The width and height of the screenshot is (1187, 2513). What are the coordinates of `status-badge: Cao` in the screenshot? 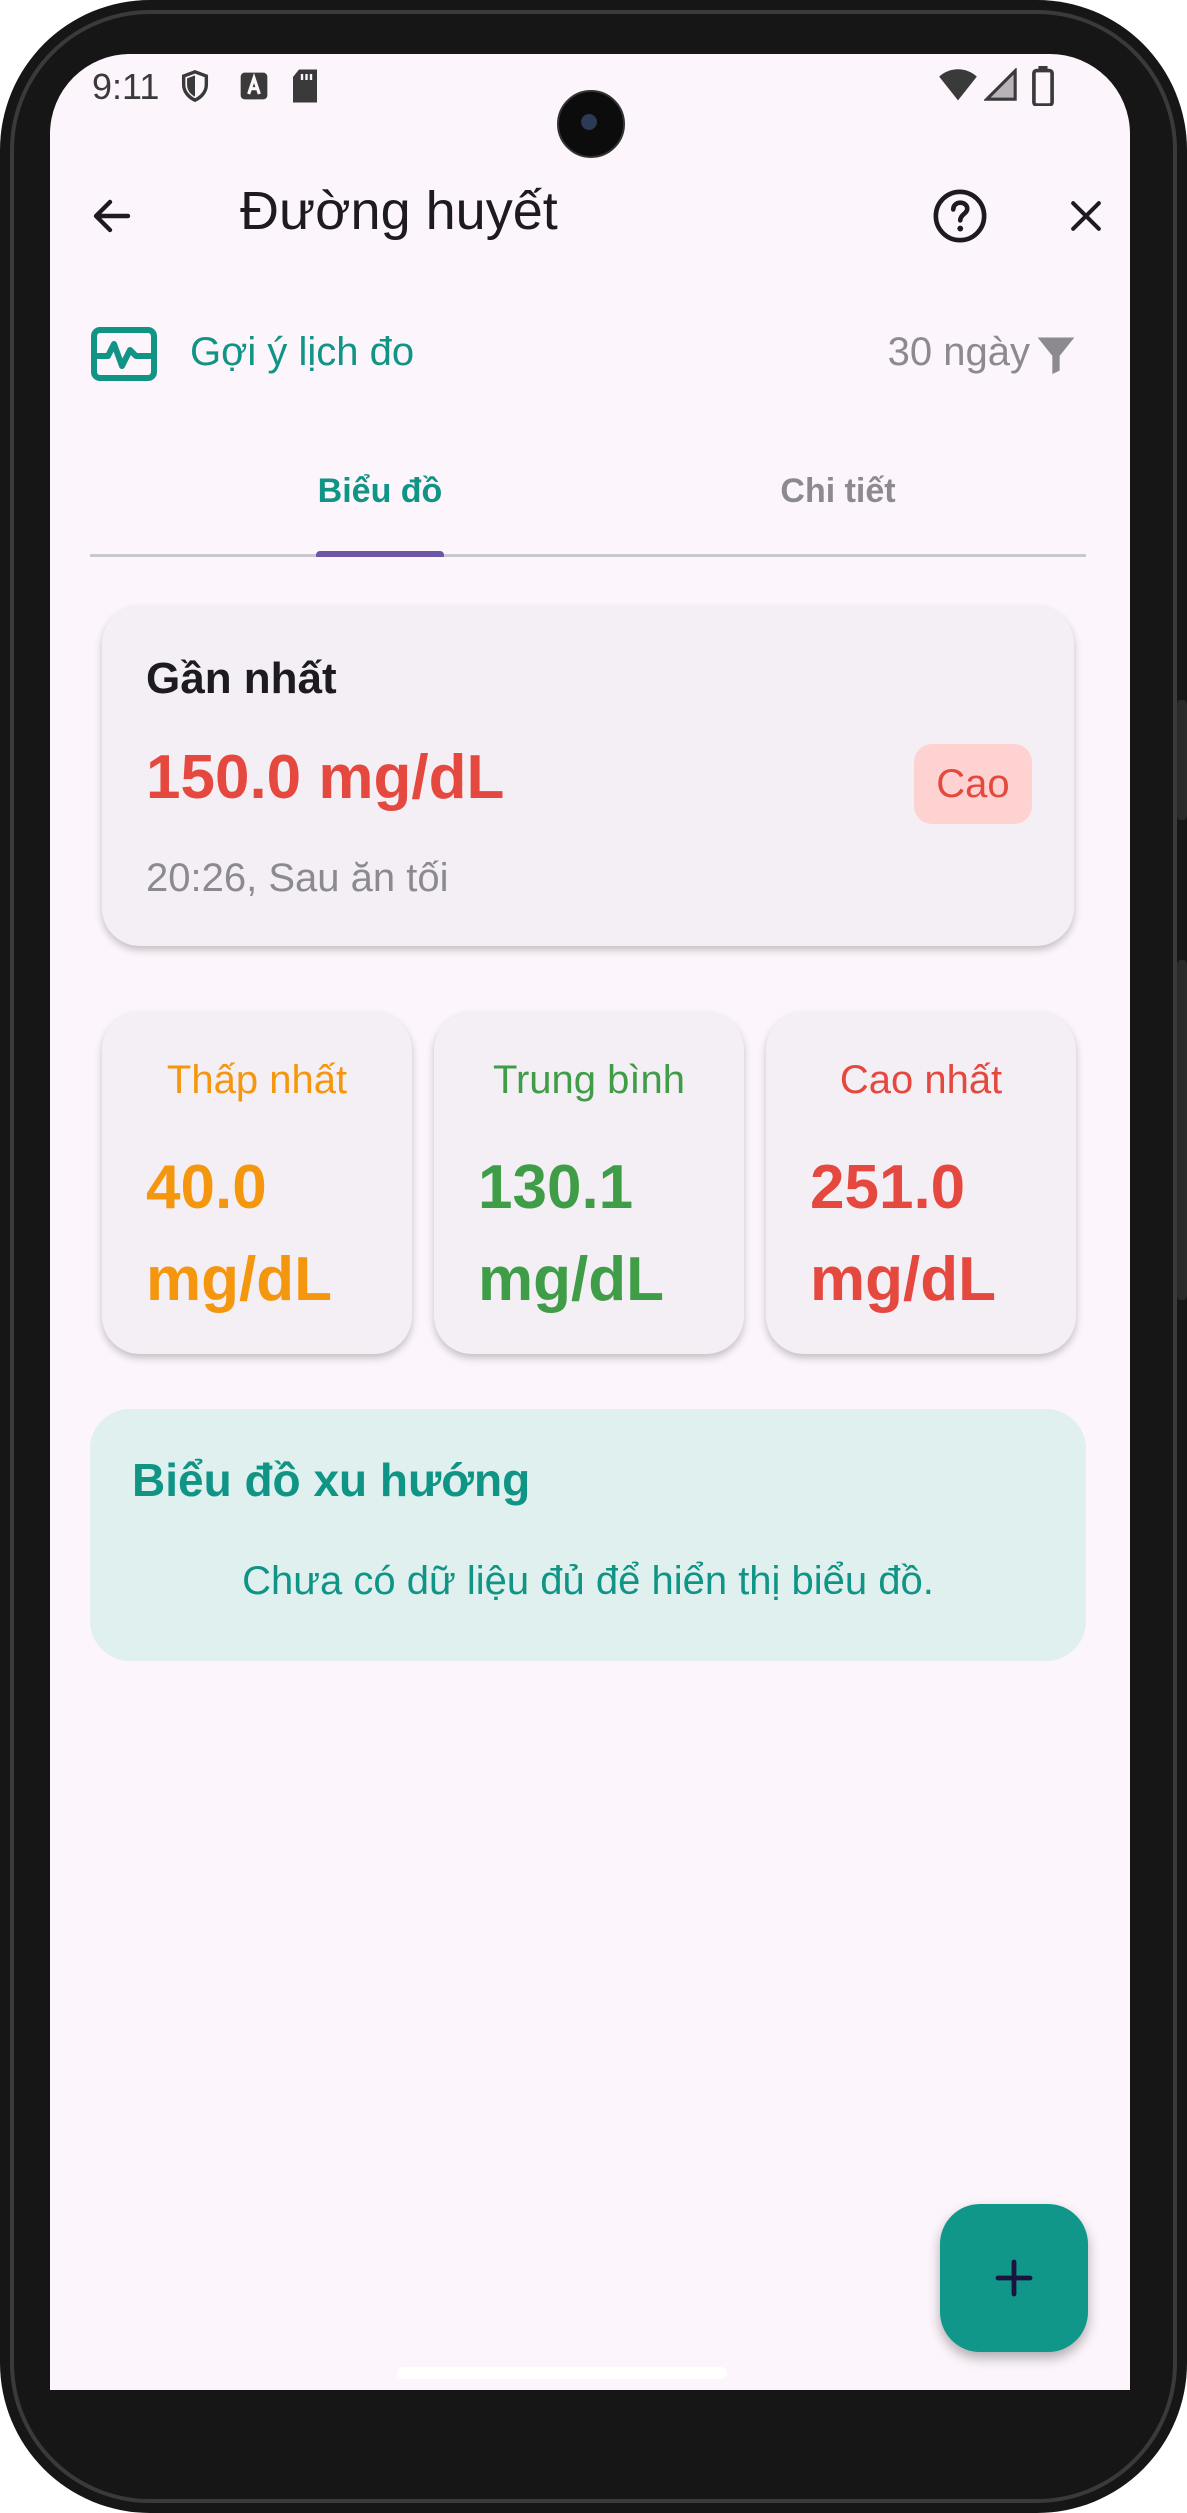 It's located at (973, 784).